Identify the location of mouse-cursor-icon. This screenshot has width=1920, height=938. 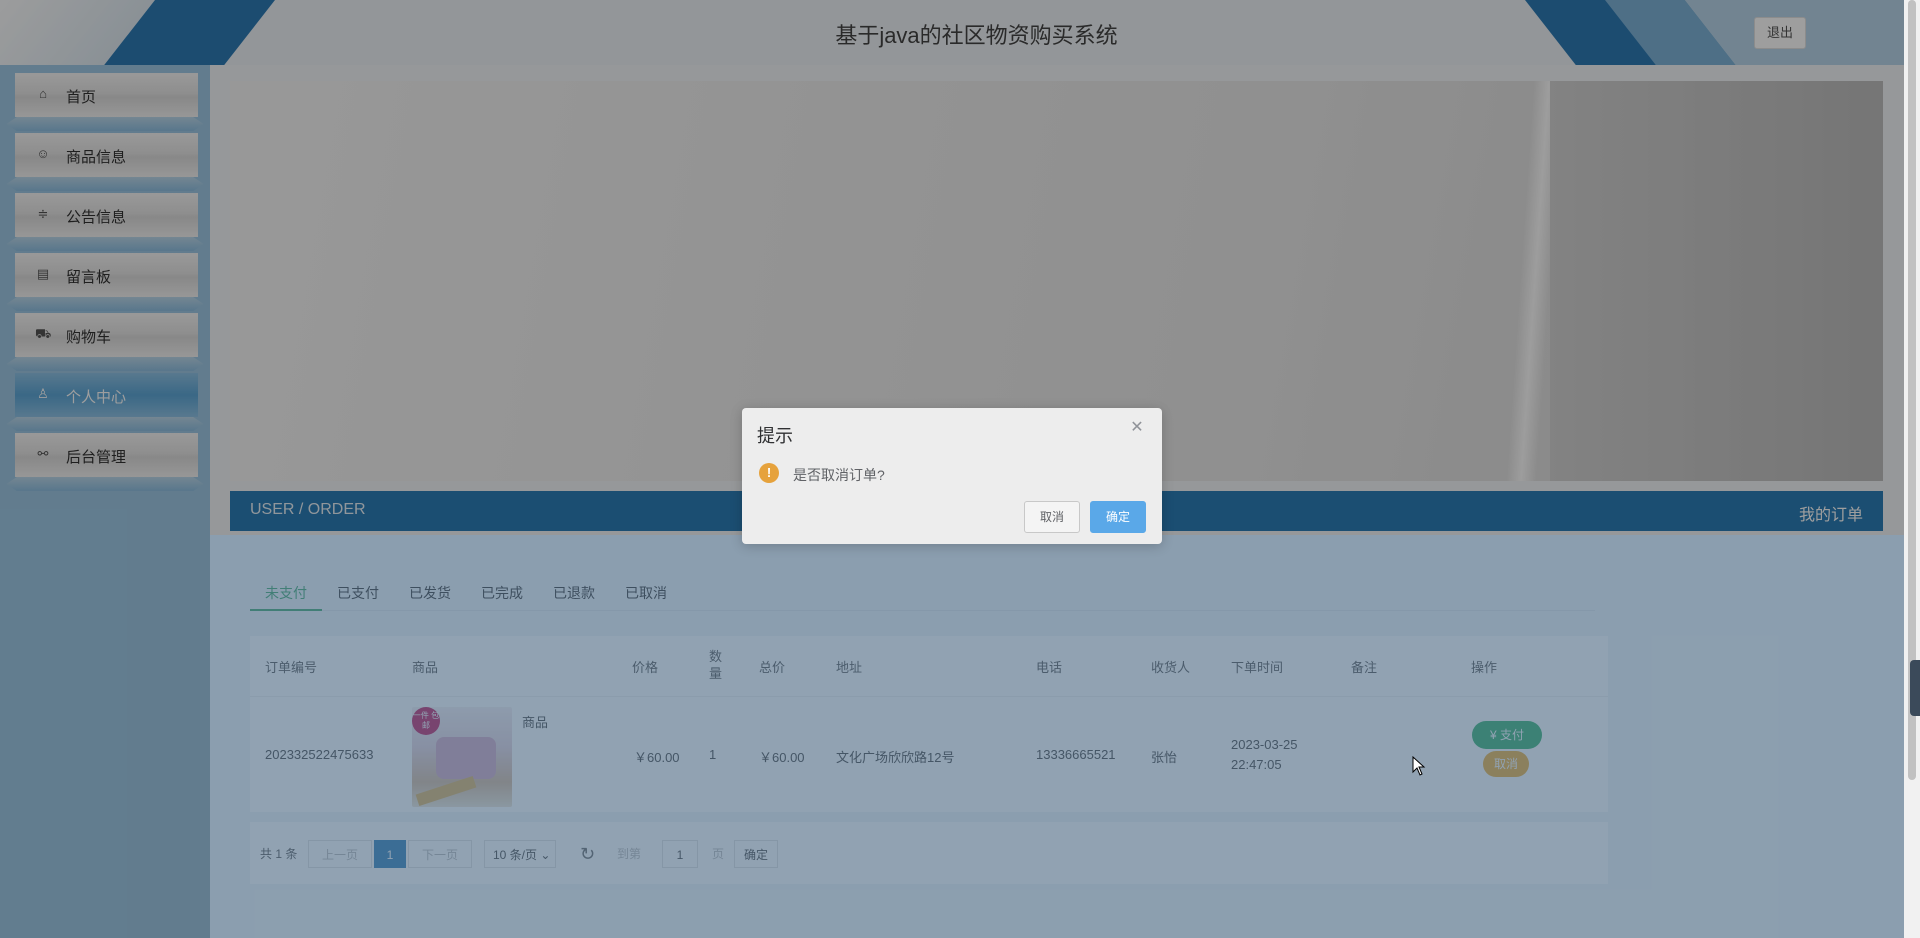
(1419, 766).